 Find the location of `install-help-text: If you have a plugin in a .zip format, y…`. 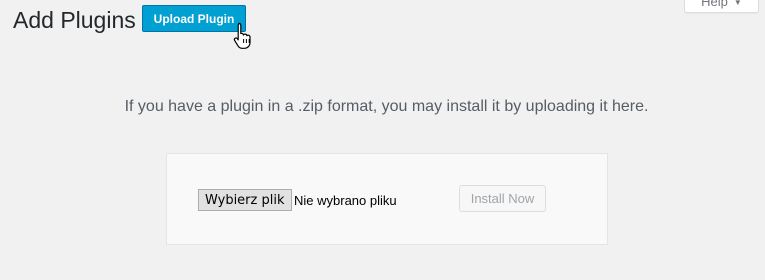

install-help-text: If you have a plugin in a .zip format, y… is located at coordinates (386, 106).